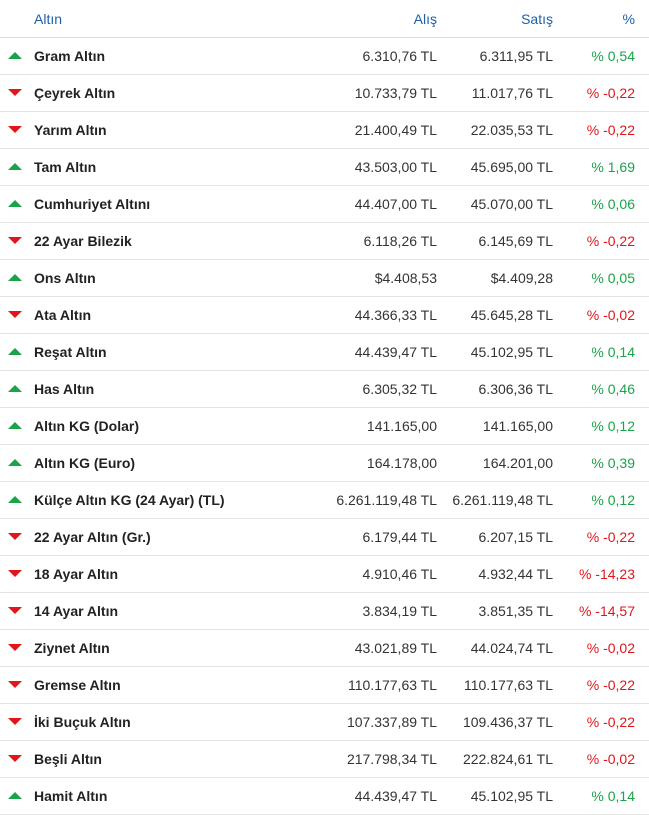 This screenshot has height=815, width=649. Describe the element at coordinates (515, 389) in the screenshot. I see `ask-price: 6.306,36 TL` at that location.